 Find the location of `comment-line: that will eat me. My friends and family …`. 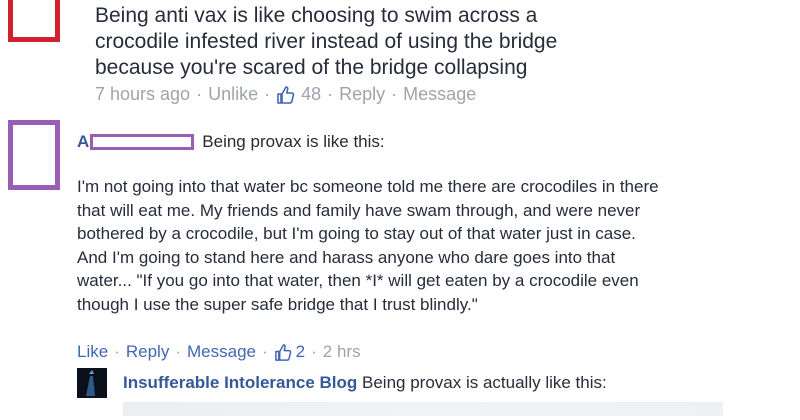

comment-line: that will eat me. My friends and family … is located at coordinates (359, 210).